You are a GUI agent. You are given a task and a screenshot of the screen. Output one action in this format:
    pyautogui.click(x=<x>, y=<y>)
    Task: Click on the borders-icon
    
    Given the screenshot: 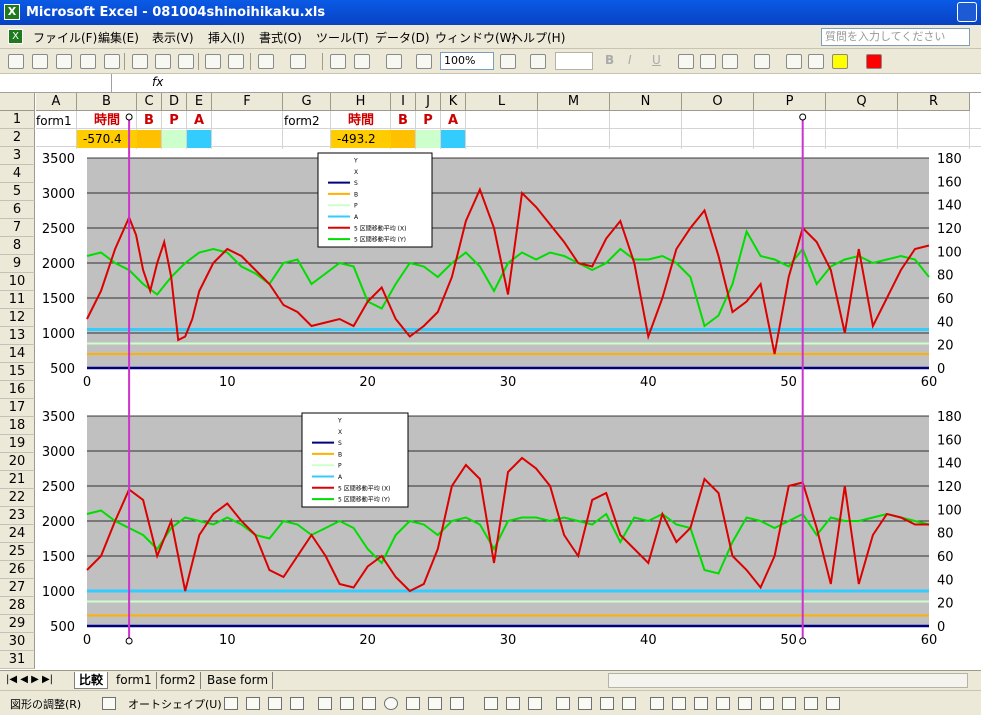 What is the action you would take?
    pyautogui.click(x=762, y=61)
    